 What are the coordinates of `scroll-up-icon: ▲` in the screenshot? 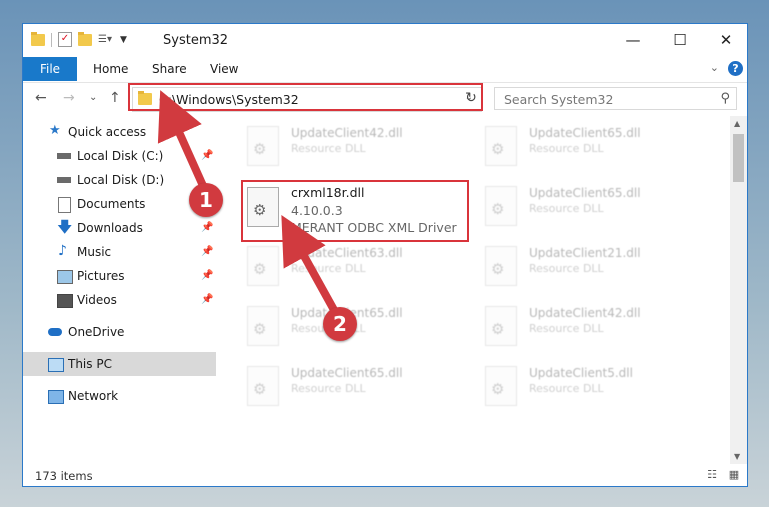 It's located at (737, 123).